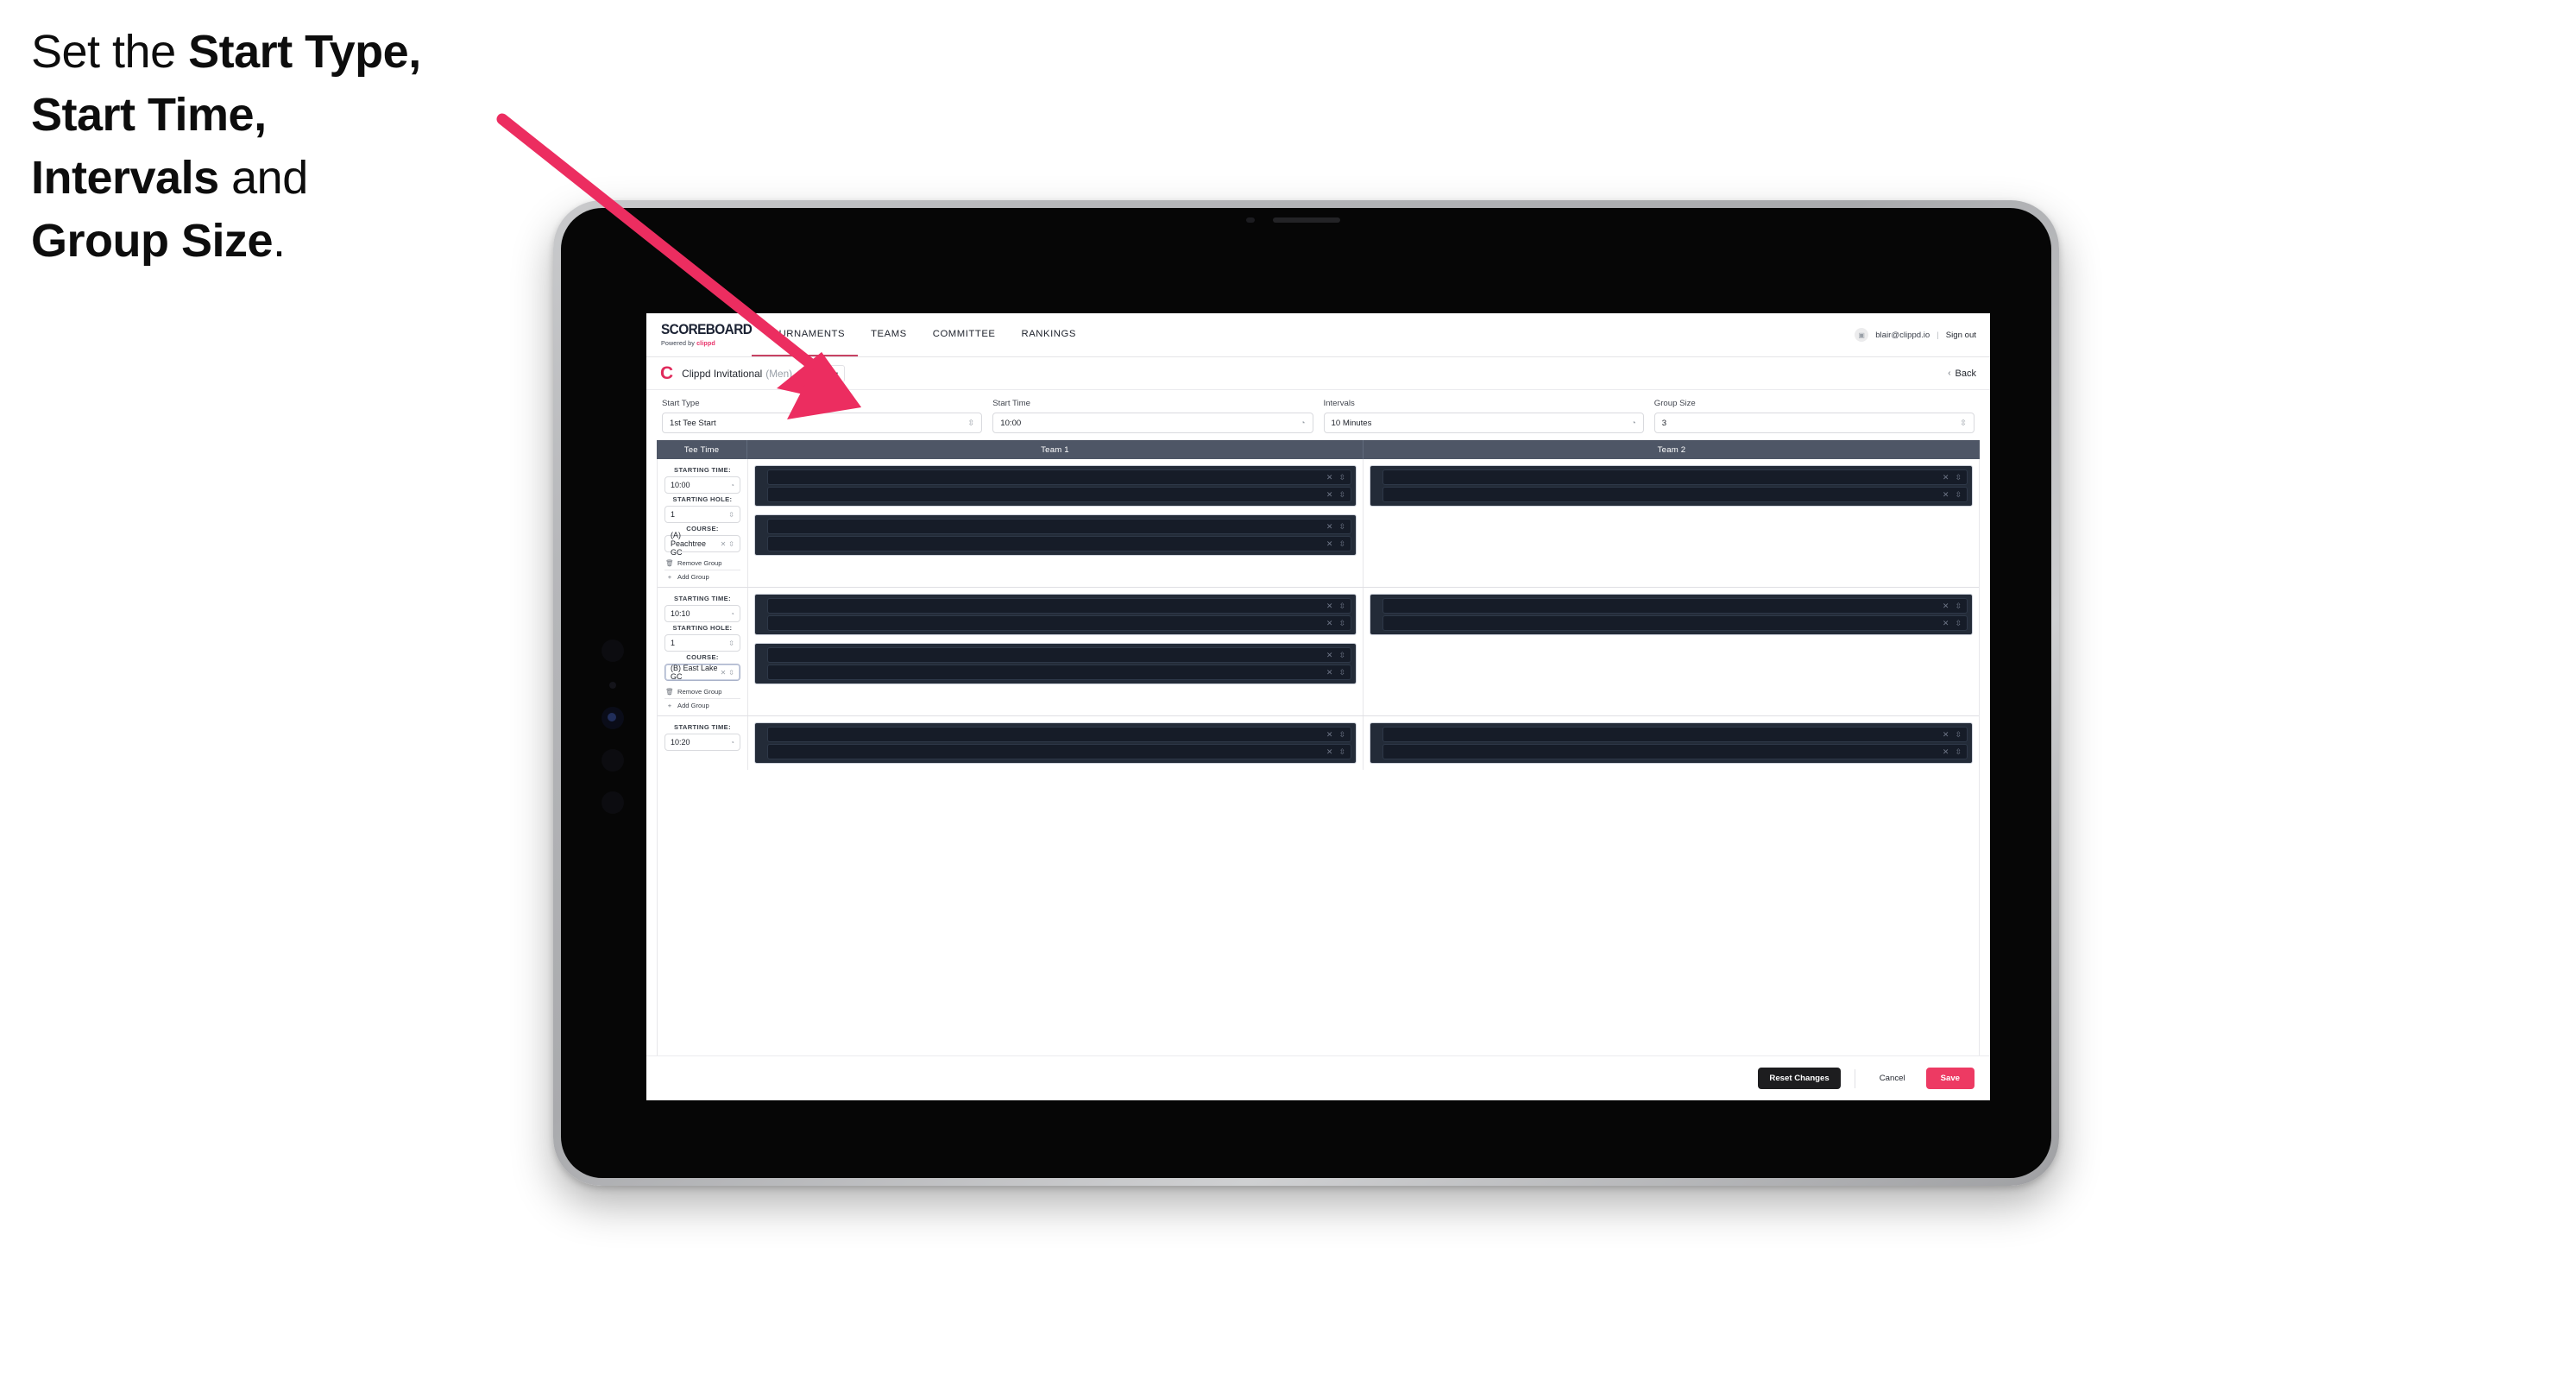 The image size is (2576, 1386). Describe the element at coordinates (1351, 423) in the screenshot. I see `intervals-value: 10 Minutes` at that location.